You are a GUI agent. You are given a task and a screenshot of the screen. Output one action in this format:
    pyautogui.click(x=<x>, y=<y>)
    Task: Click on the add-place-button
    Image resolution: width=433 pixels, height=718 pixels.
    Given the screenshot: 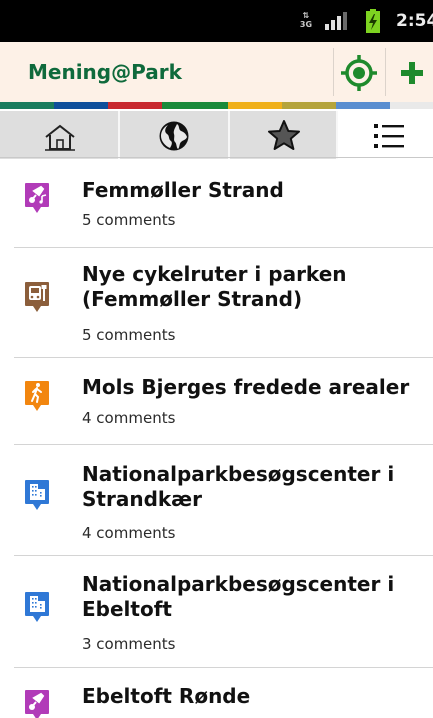 What is the action you would take?
    pyautogui.click(x=409, y=72)
    